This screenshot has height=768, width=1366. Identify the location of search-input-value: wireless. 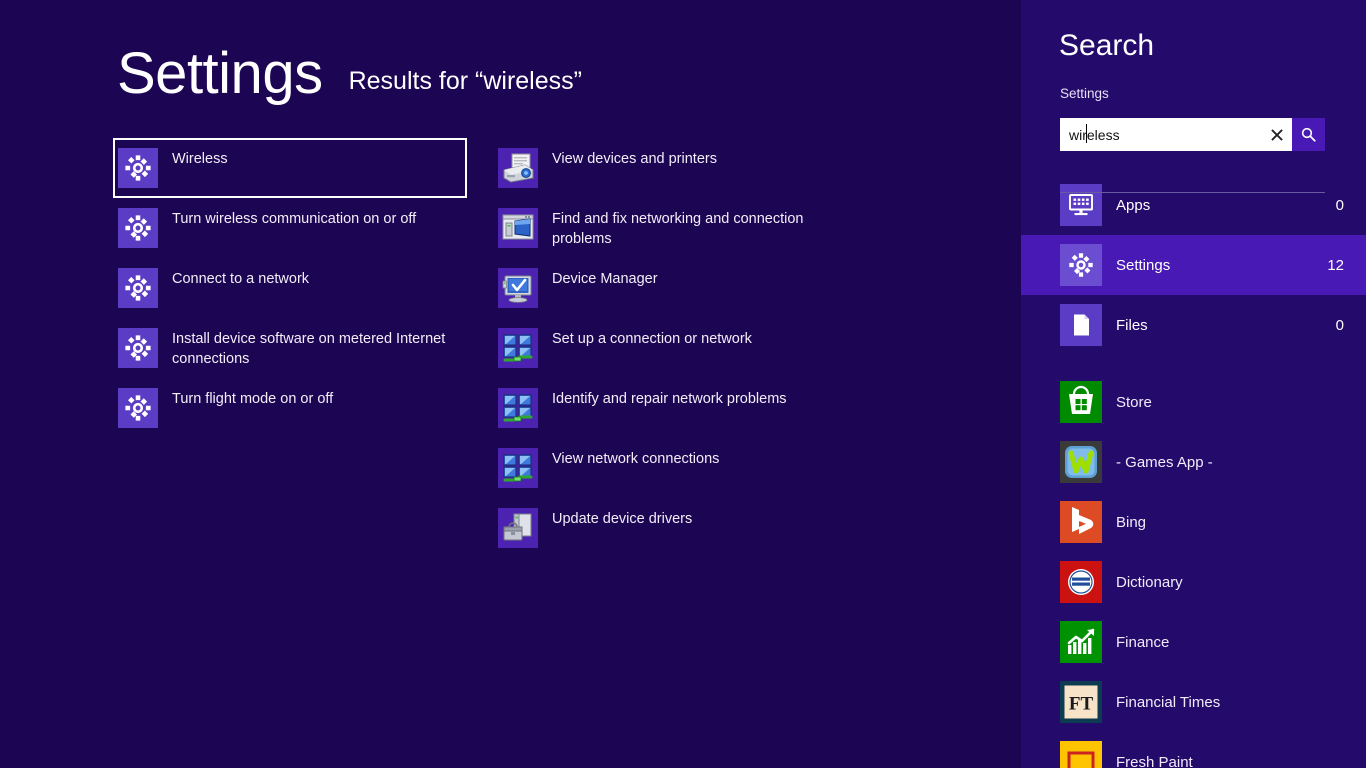
(1094, 134).